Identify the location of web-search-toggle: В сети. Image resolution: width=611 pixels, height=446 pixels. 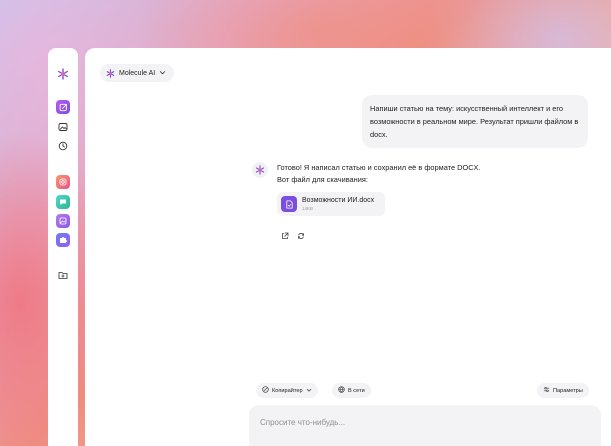
(351, 390).